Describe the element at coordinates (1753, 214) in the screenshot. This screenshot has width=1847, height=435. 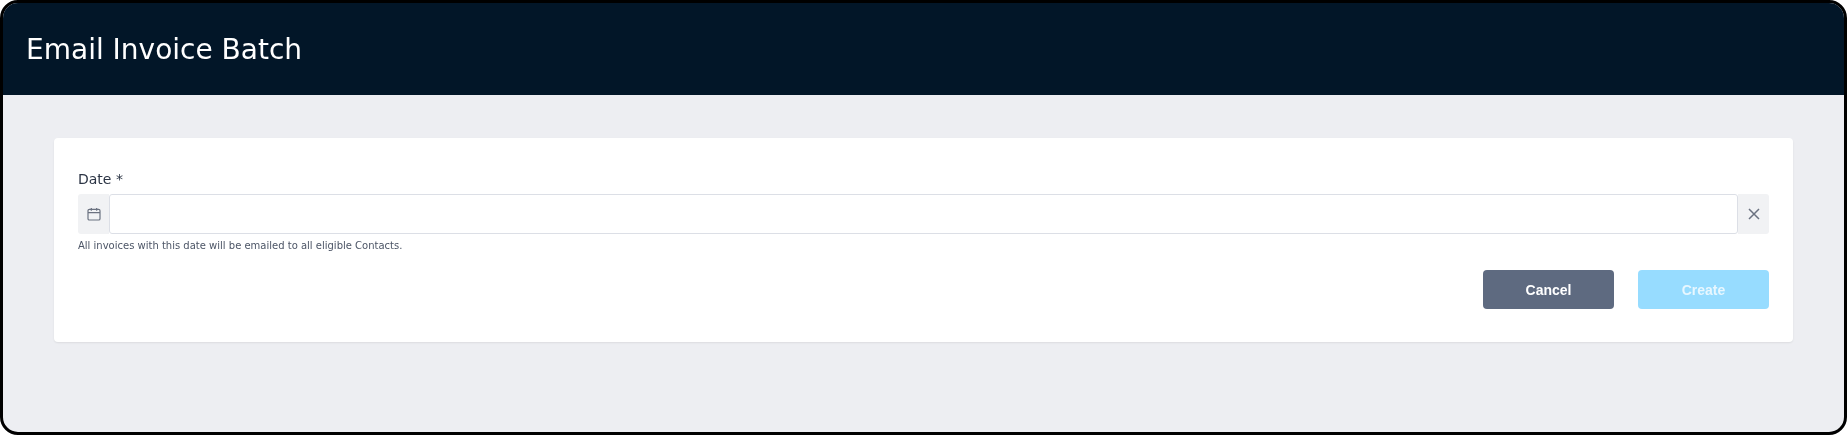
I see `close-icon` at that location.